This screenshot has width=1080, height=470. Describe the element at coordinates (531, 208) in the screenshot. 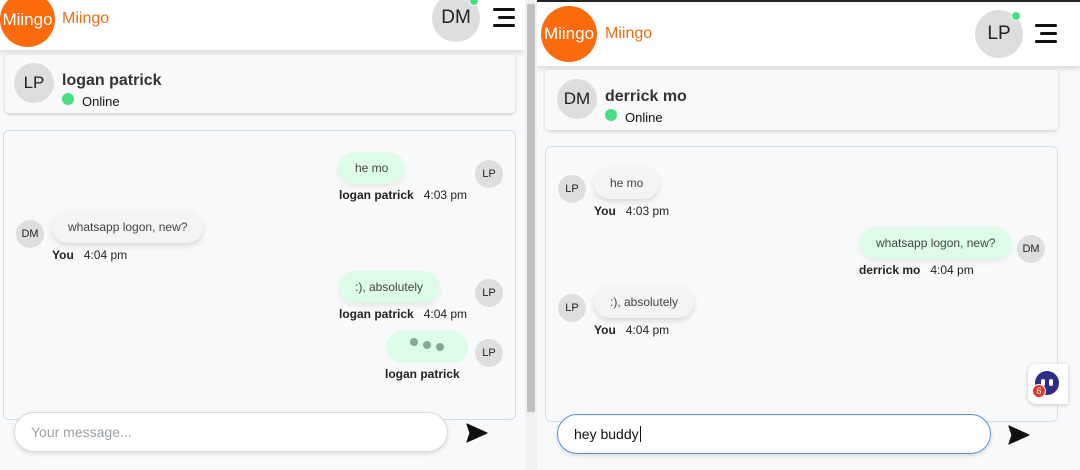

I see `scrollbar-thumb` at that location.